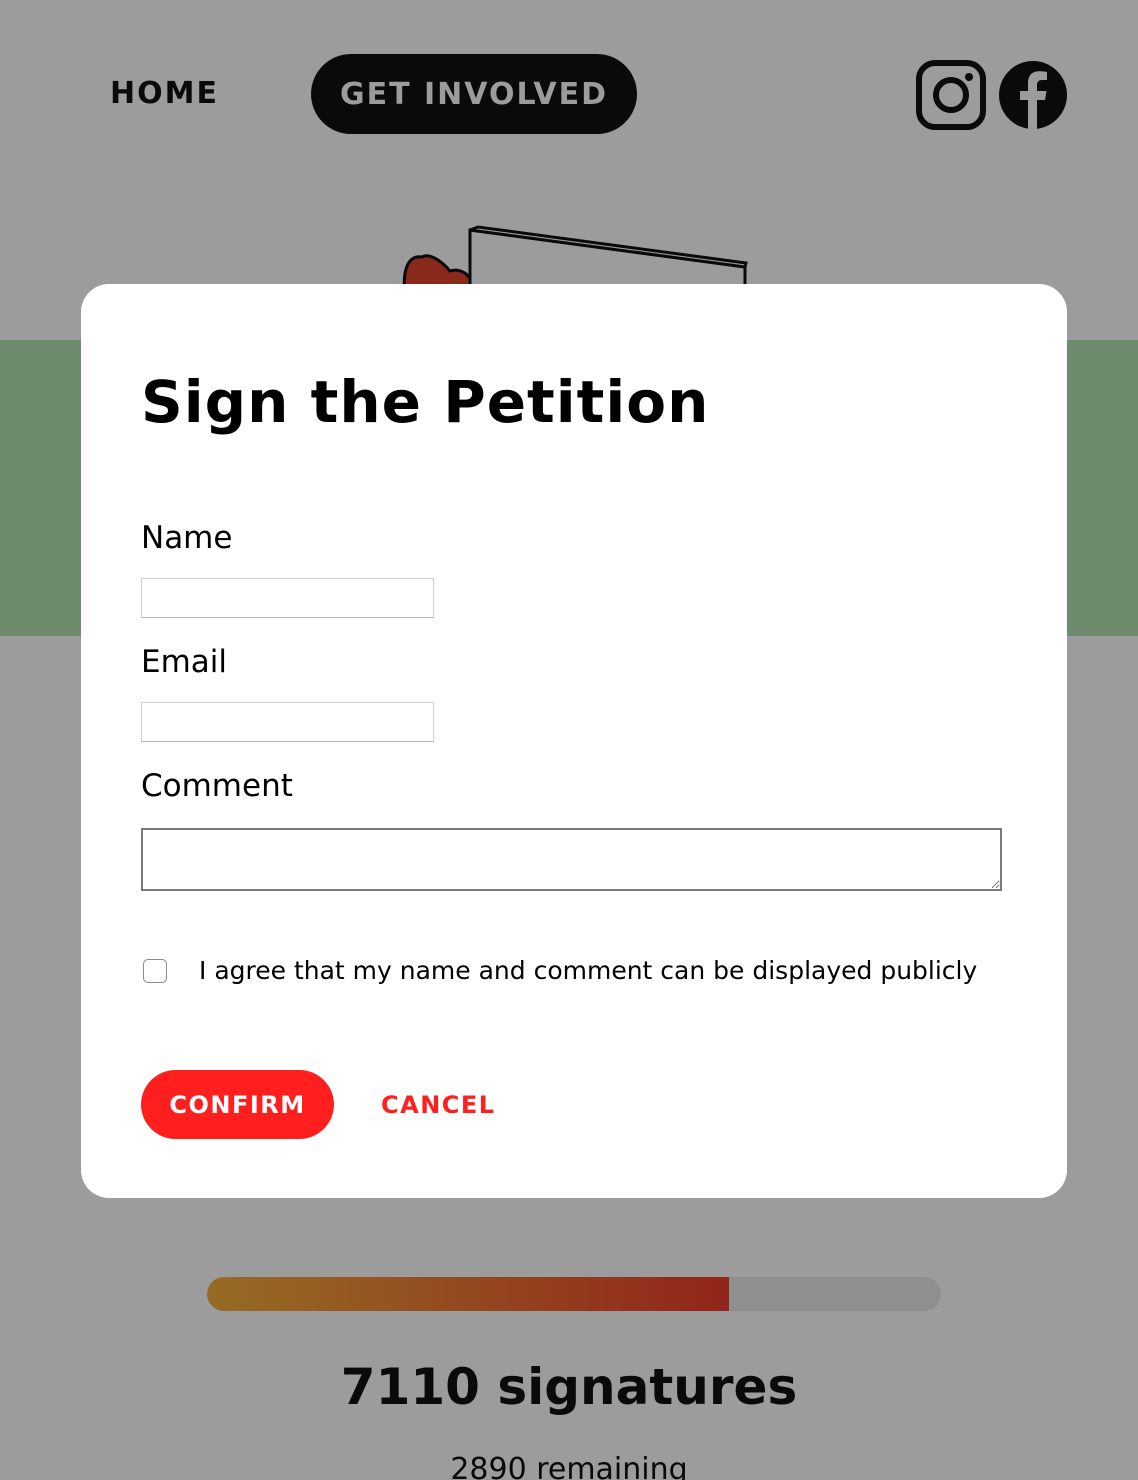 Image resolution: width=1138 pixels, height=1480 pixels. I want to click on comment-field, so click(571, 859).